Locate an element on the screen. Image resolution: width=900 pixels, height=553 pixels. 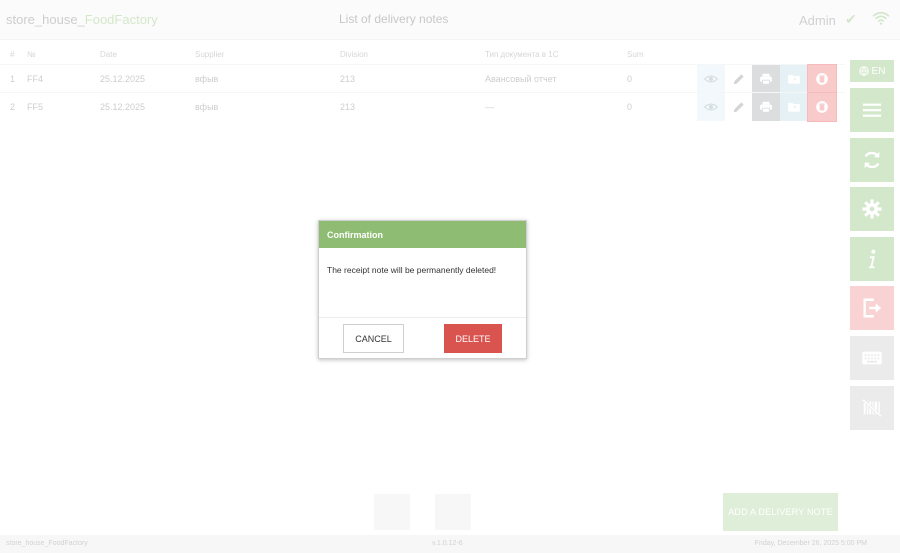
cancel-button: CANCEL is located at coordinates (373, 338).